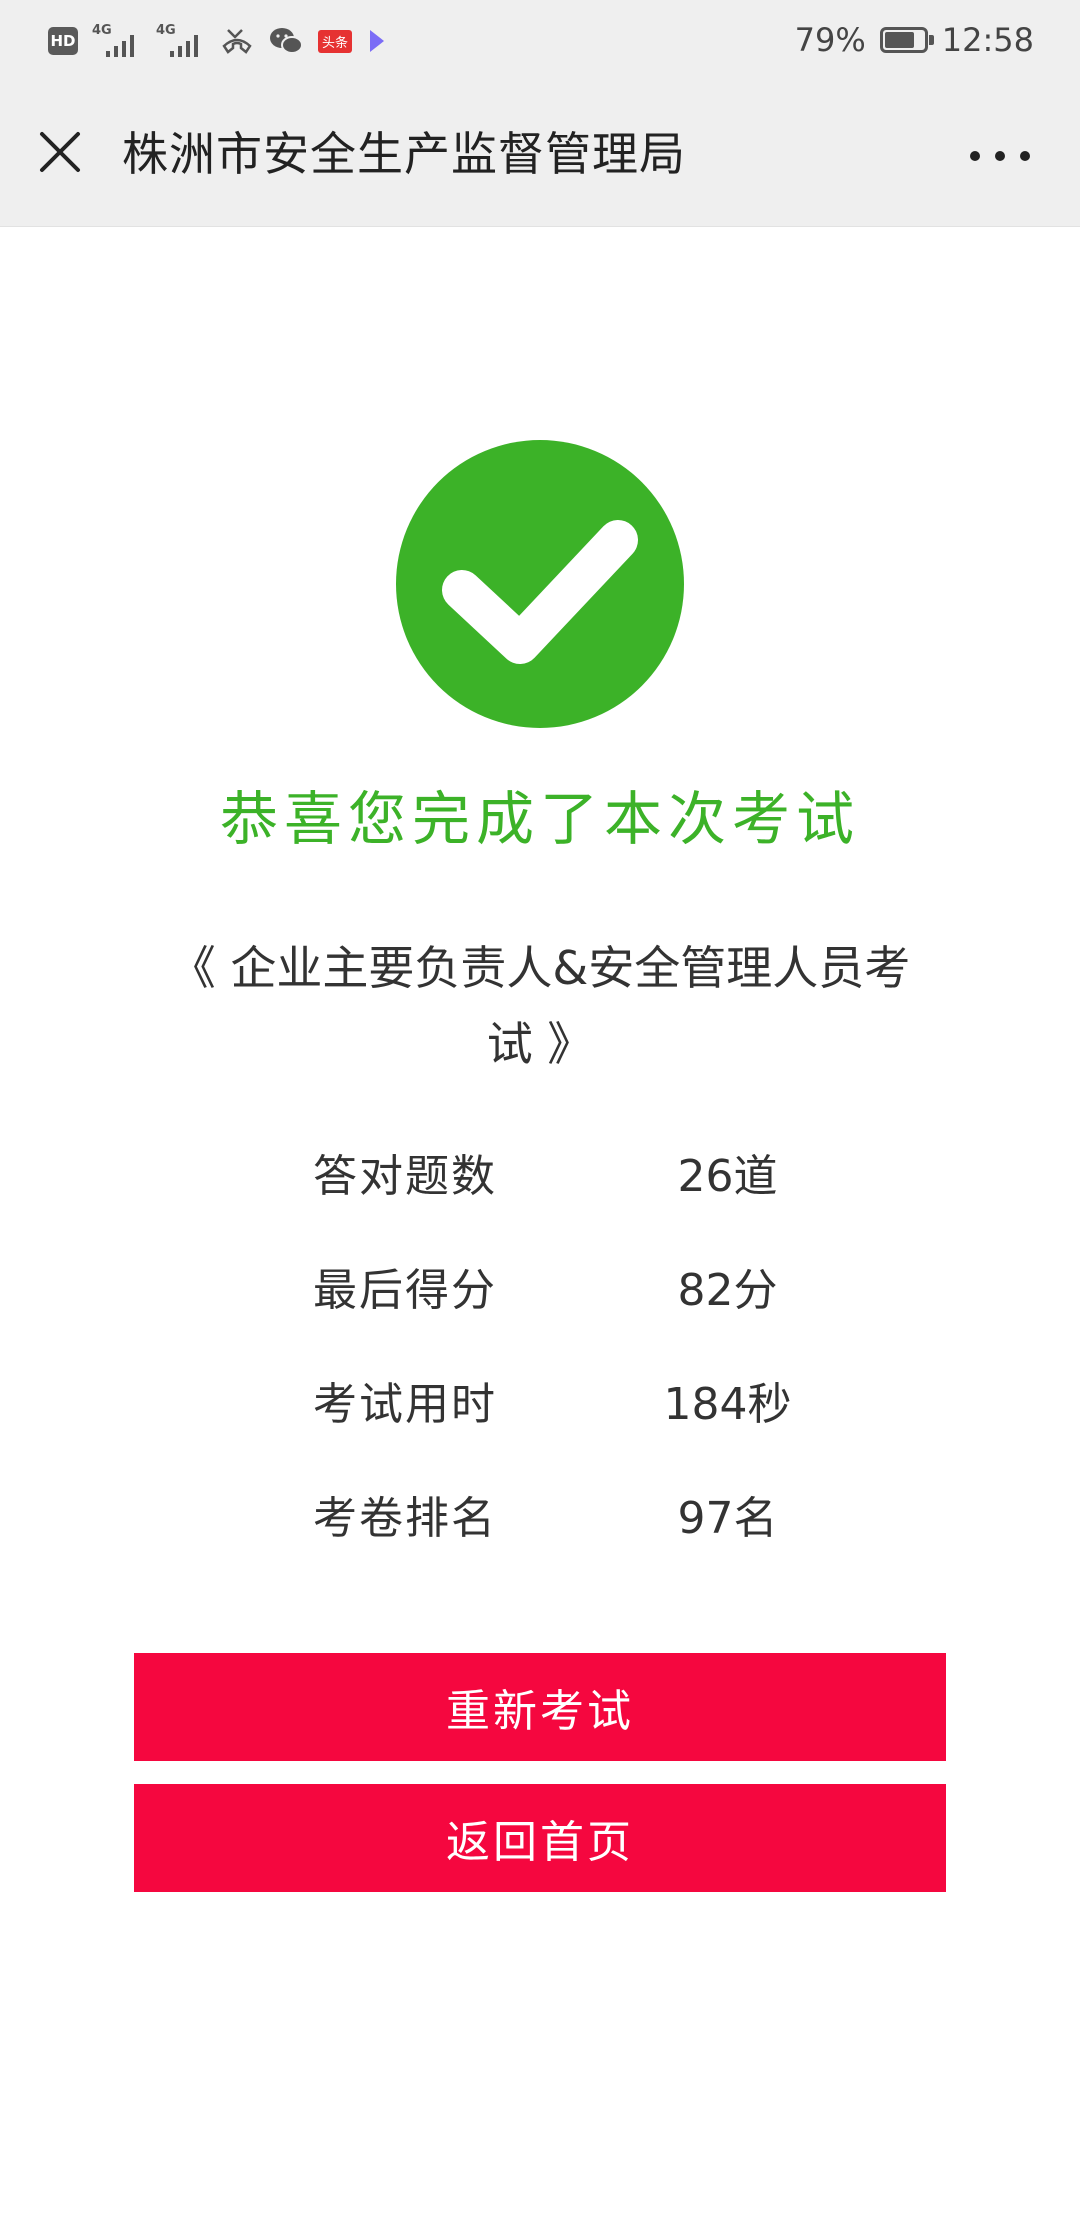  Describe the element at coordinates (540, 1311) in the screenshot. I see `stat-row-score: 最后得分 82分` at that location.